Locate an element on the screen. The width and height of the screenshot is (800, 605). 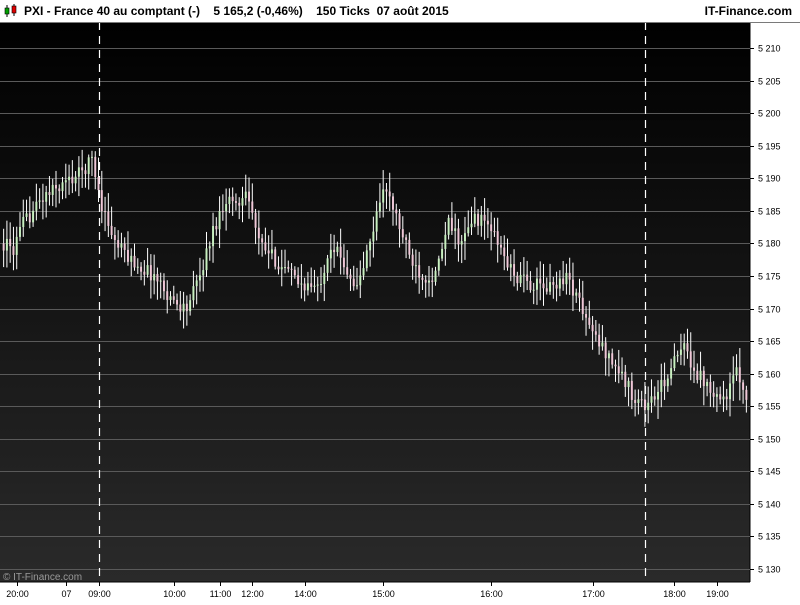
x-tick-label: 07 is located at coordinates (66, 594).